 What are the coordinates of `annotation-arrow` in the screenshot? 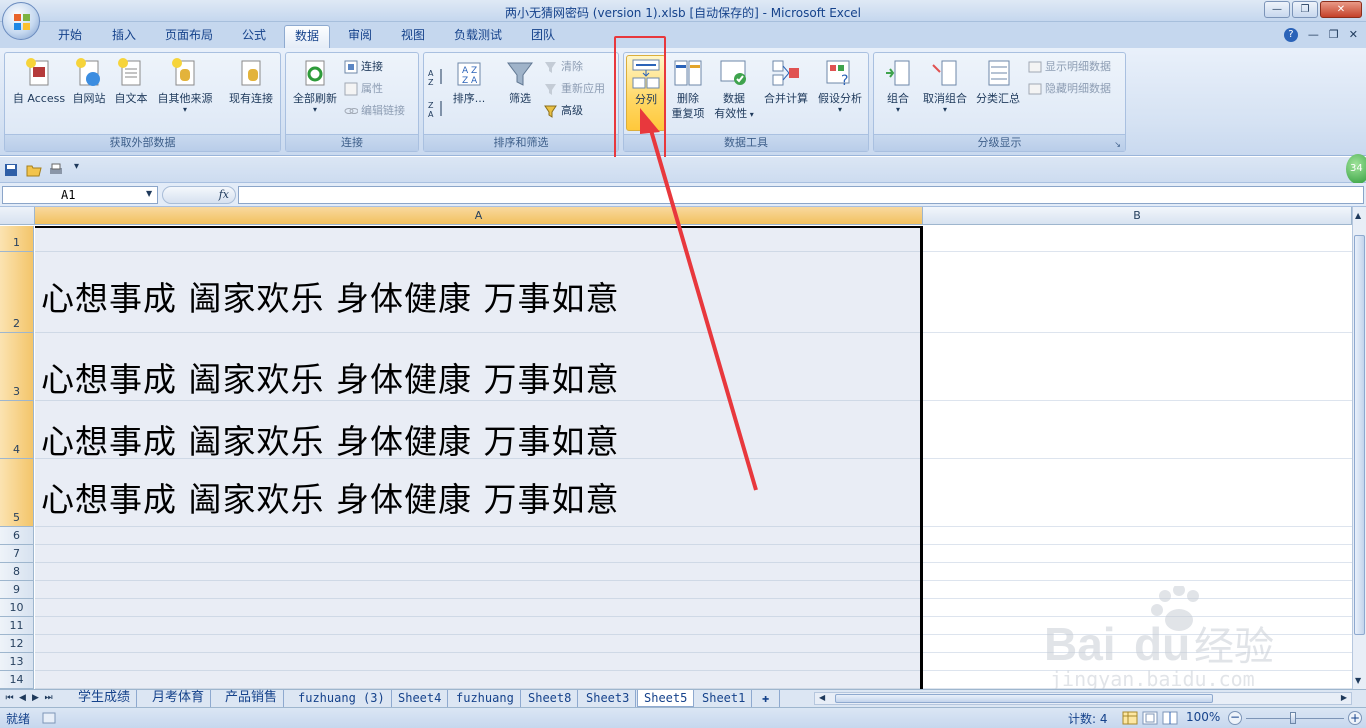 It's located at (699, 299).